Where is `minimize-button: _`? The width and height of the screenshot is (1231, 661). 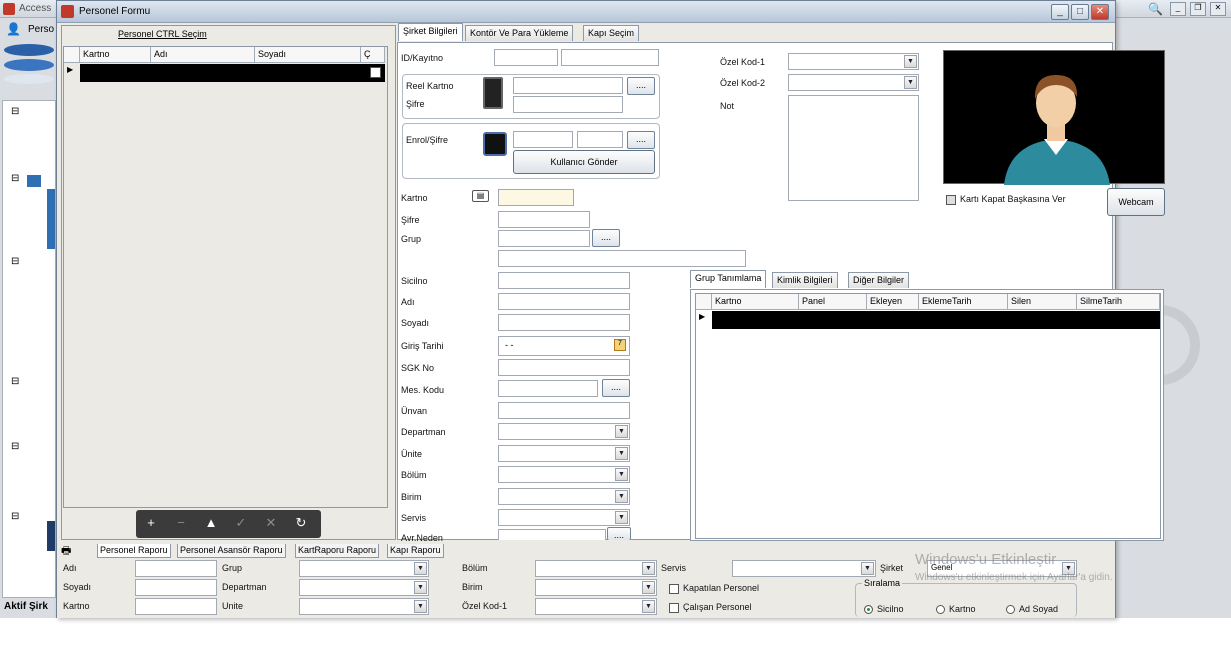
minimize-button: _ is located at coordinates (1060, 12).